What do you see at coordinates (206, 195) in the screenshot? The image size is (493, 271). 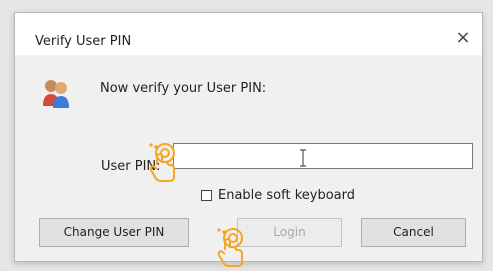 I see `soft-keyboard-checkbox` at bounding box center [206, 195].